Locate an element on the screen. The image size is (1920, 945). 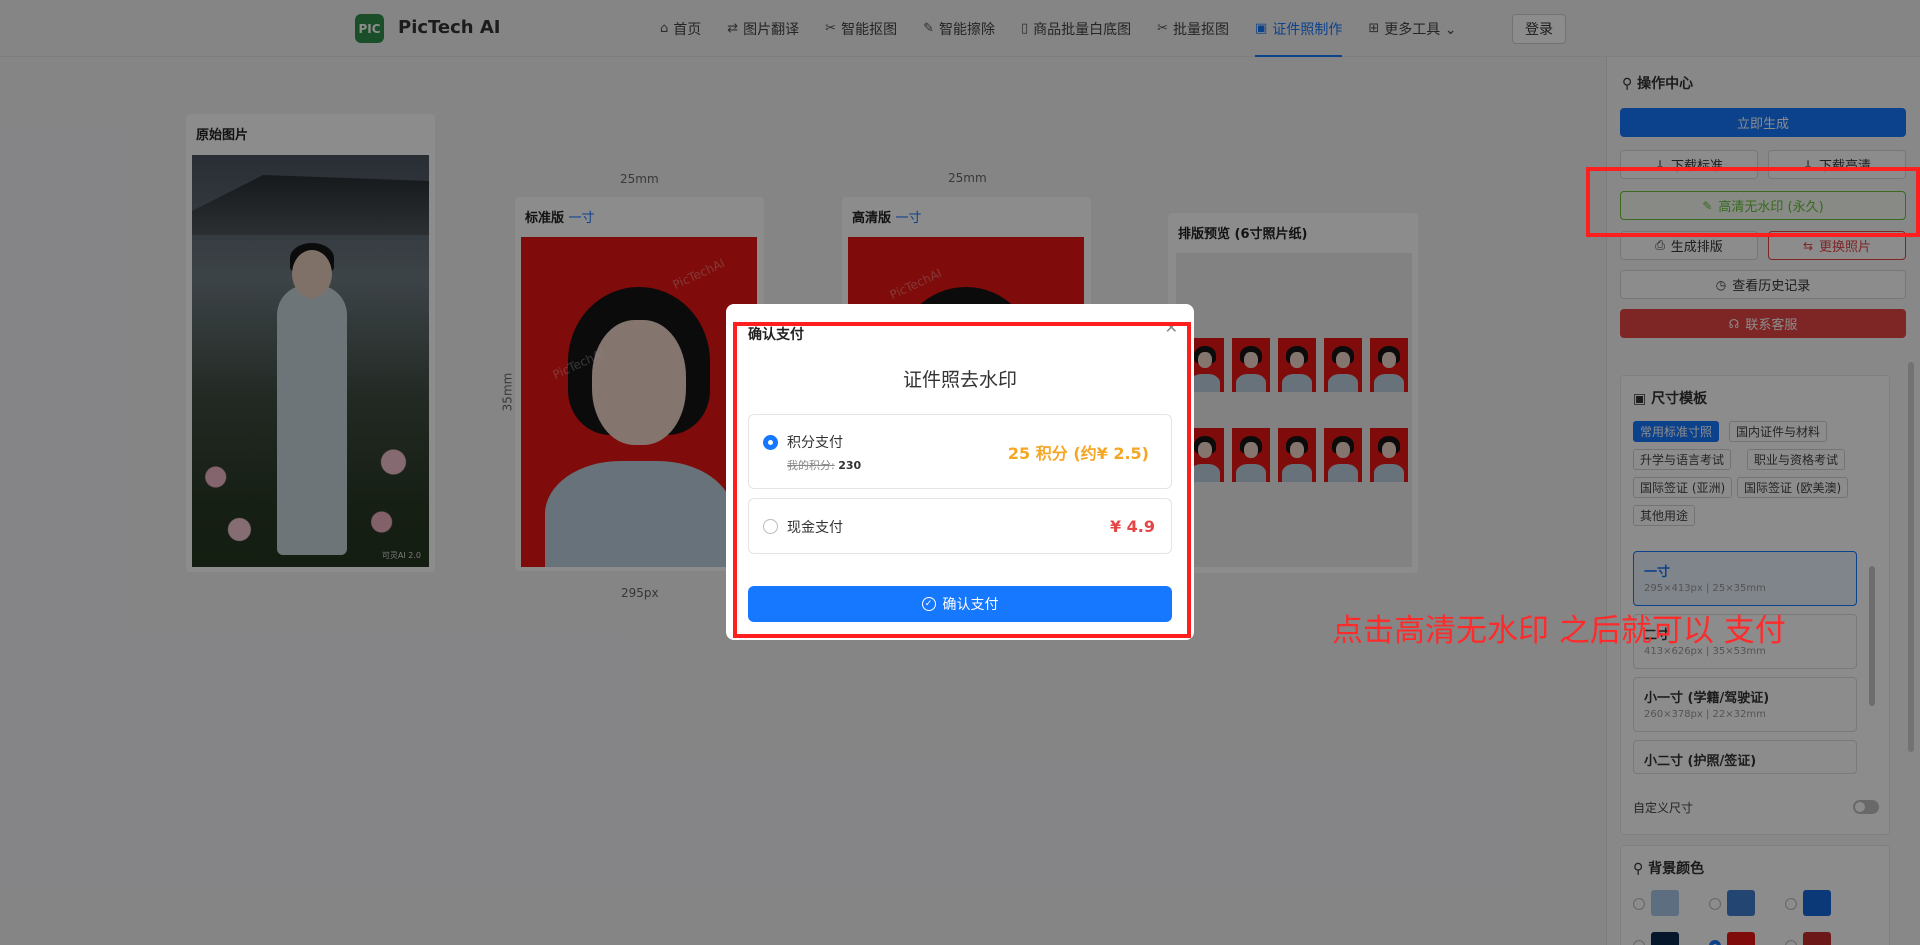
annotation-text: 点击高清无水印 之后就可以 支付 is located at coordinates (1559, 631).